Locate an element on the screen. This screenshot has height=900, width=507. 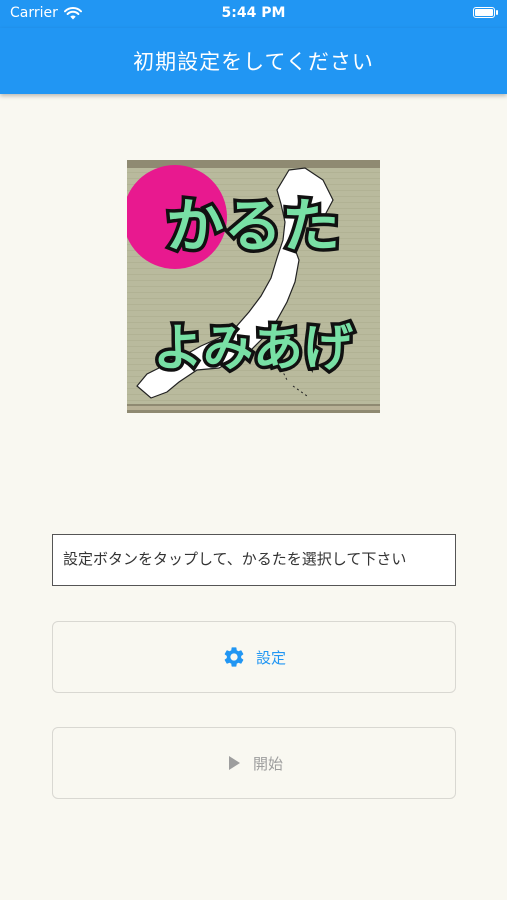
start-button: 開始 is located at coordinates (254, 763).